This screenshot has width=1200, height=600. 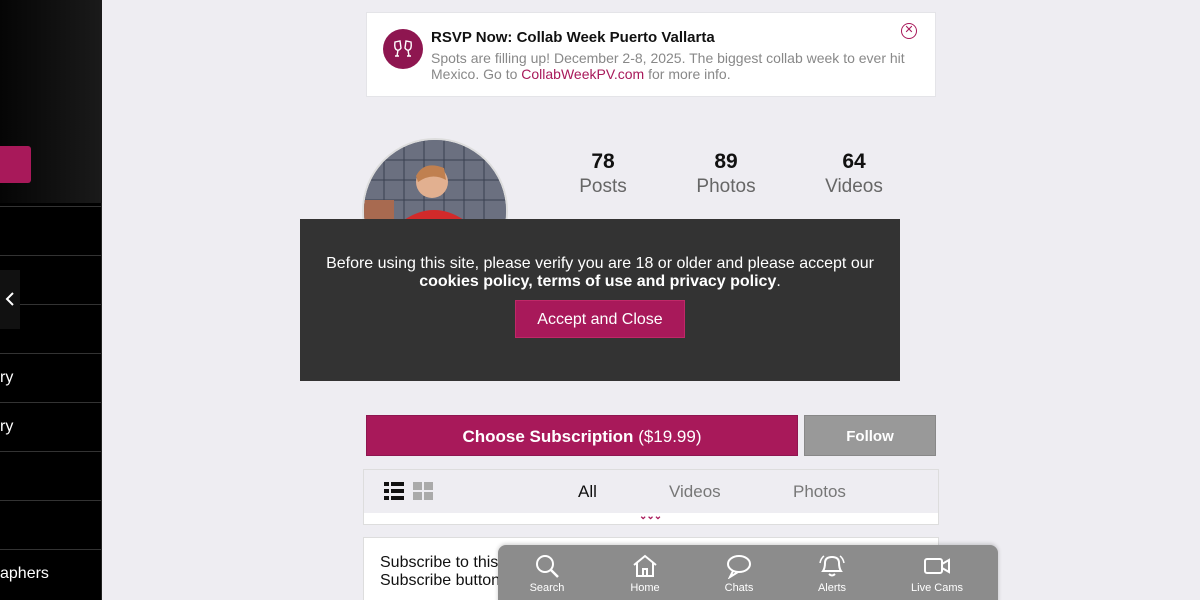 What do you see at coordinates (739, 567) in the screenshot?
I see `chat-icon` at bounding box center [739, 567].